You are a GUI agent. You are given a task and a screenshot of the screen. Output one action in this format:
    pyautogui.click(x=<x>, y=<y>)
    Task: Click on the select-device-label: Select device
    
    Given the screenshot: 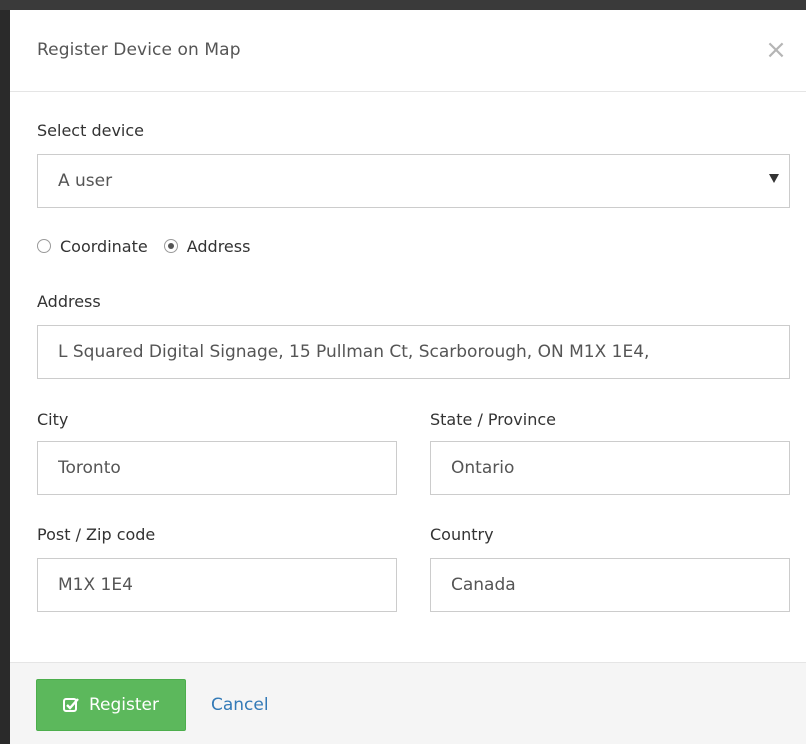 What is the action you would take?
    pyautogui.click(x=90, y=130)
    